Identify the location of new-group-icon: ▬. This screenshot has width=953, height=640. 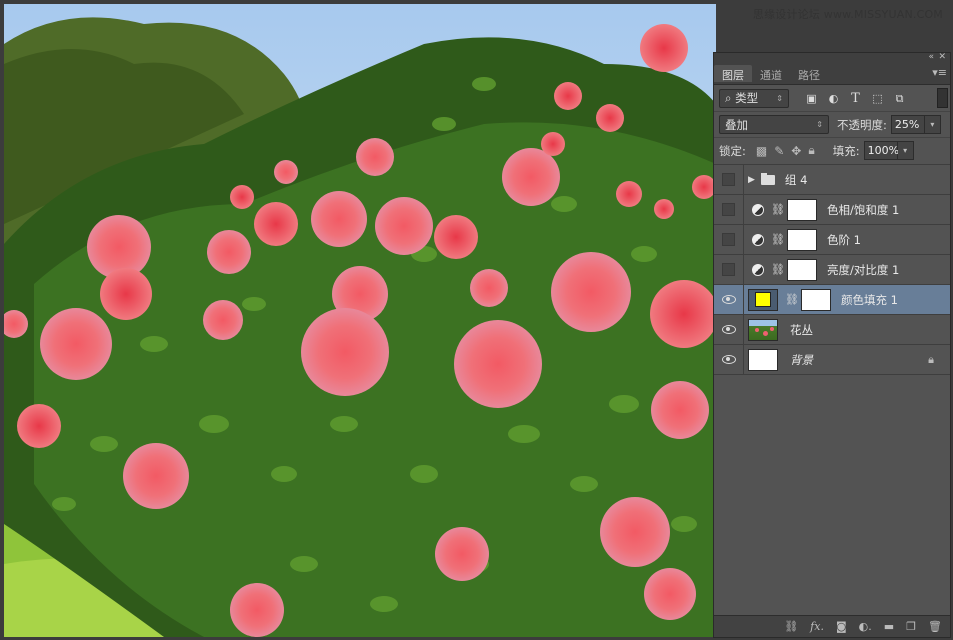
(889, 626).